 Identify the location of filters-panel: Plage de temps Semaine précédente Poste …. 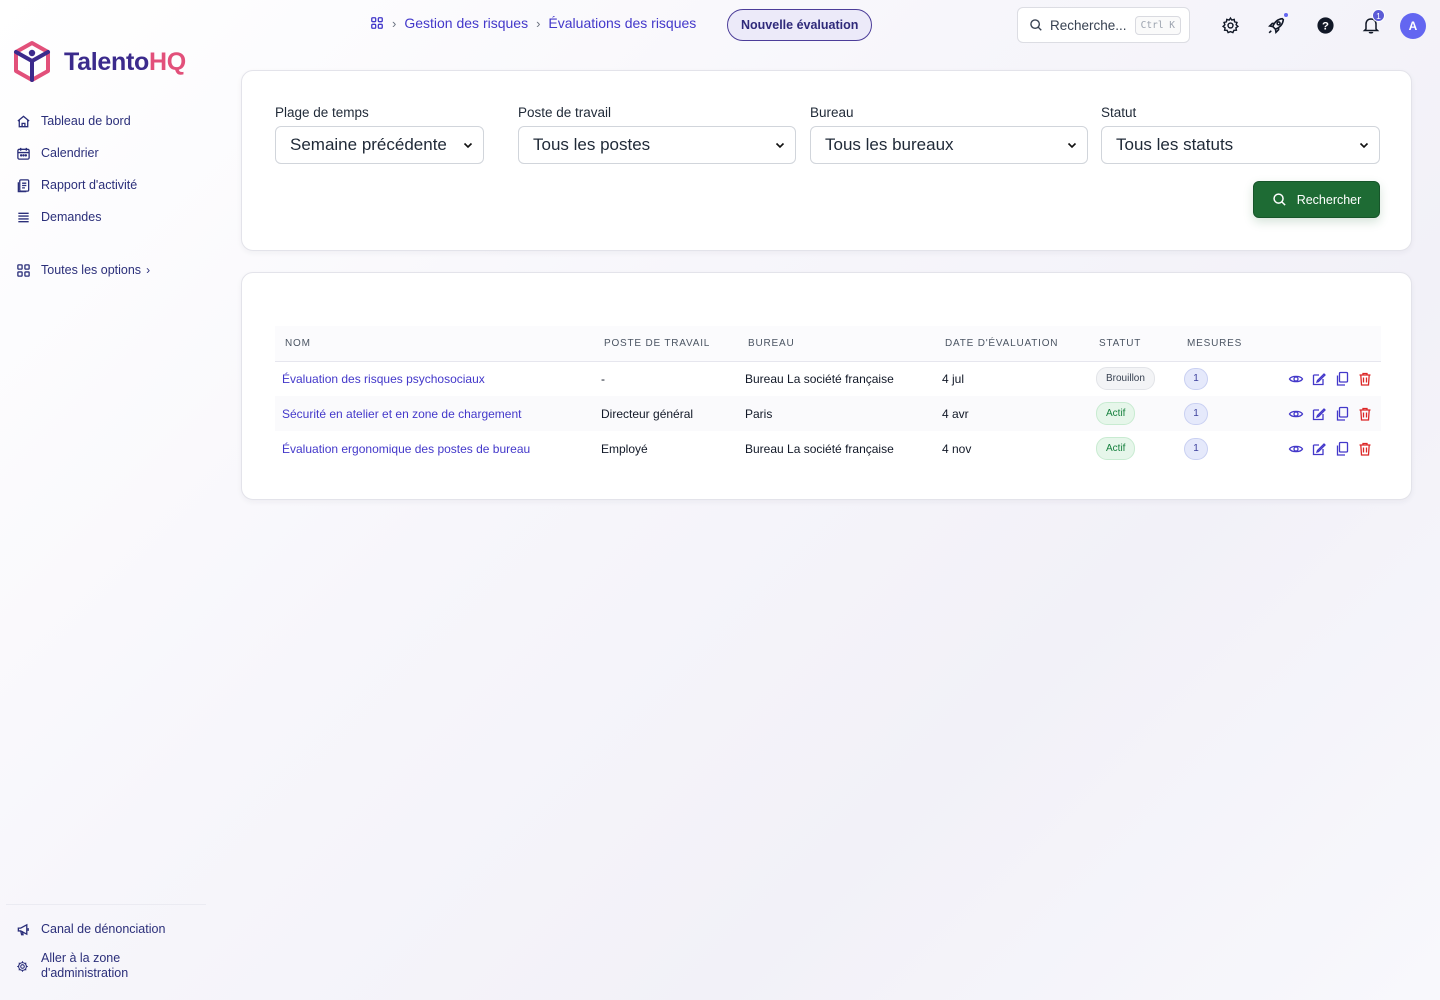
(826, 160).